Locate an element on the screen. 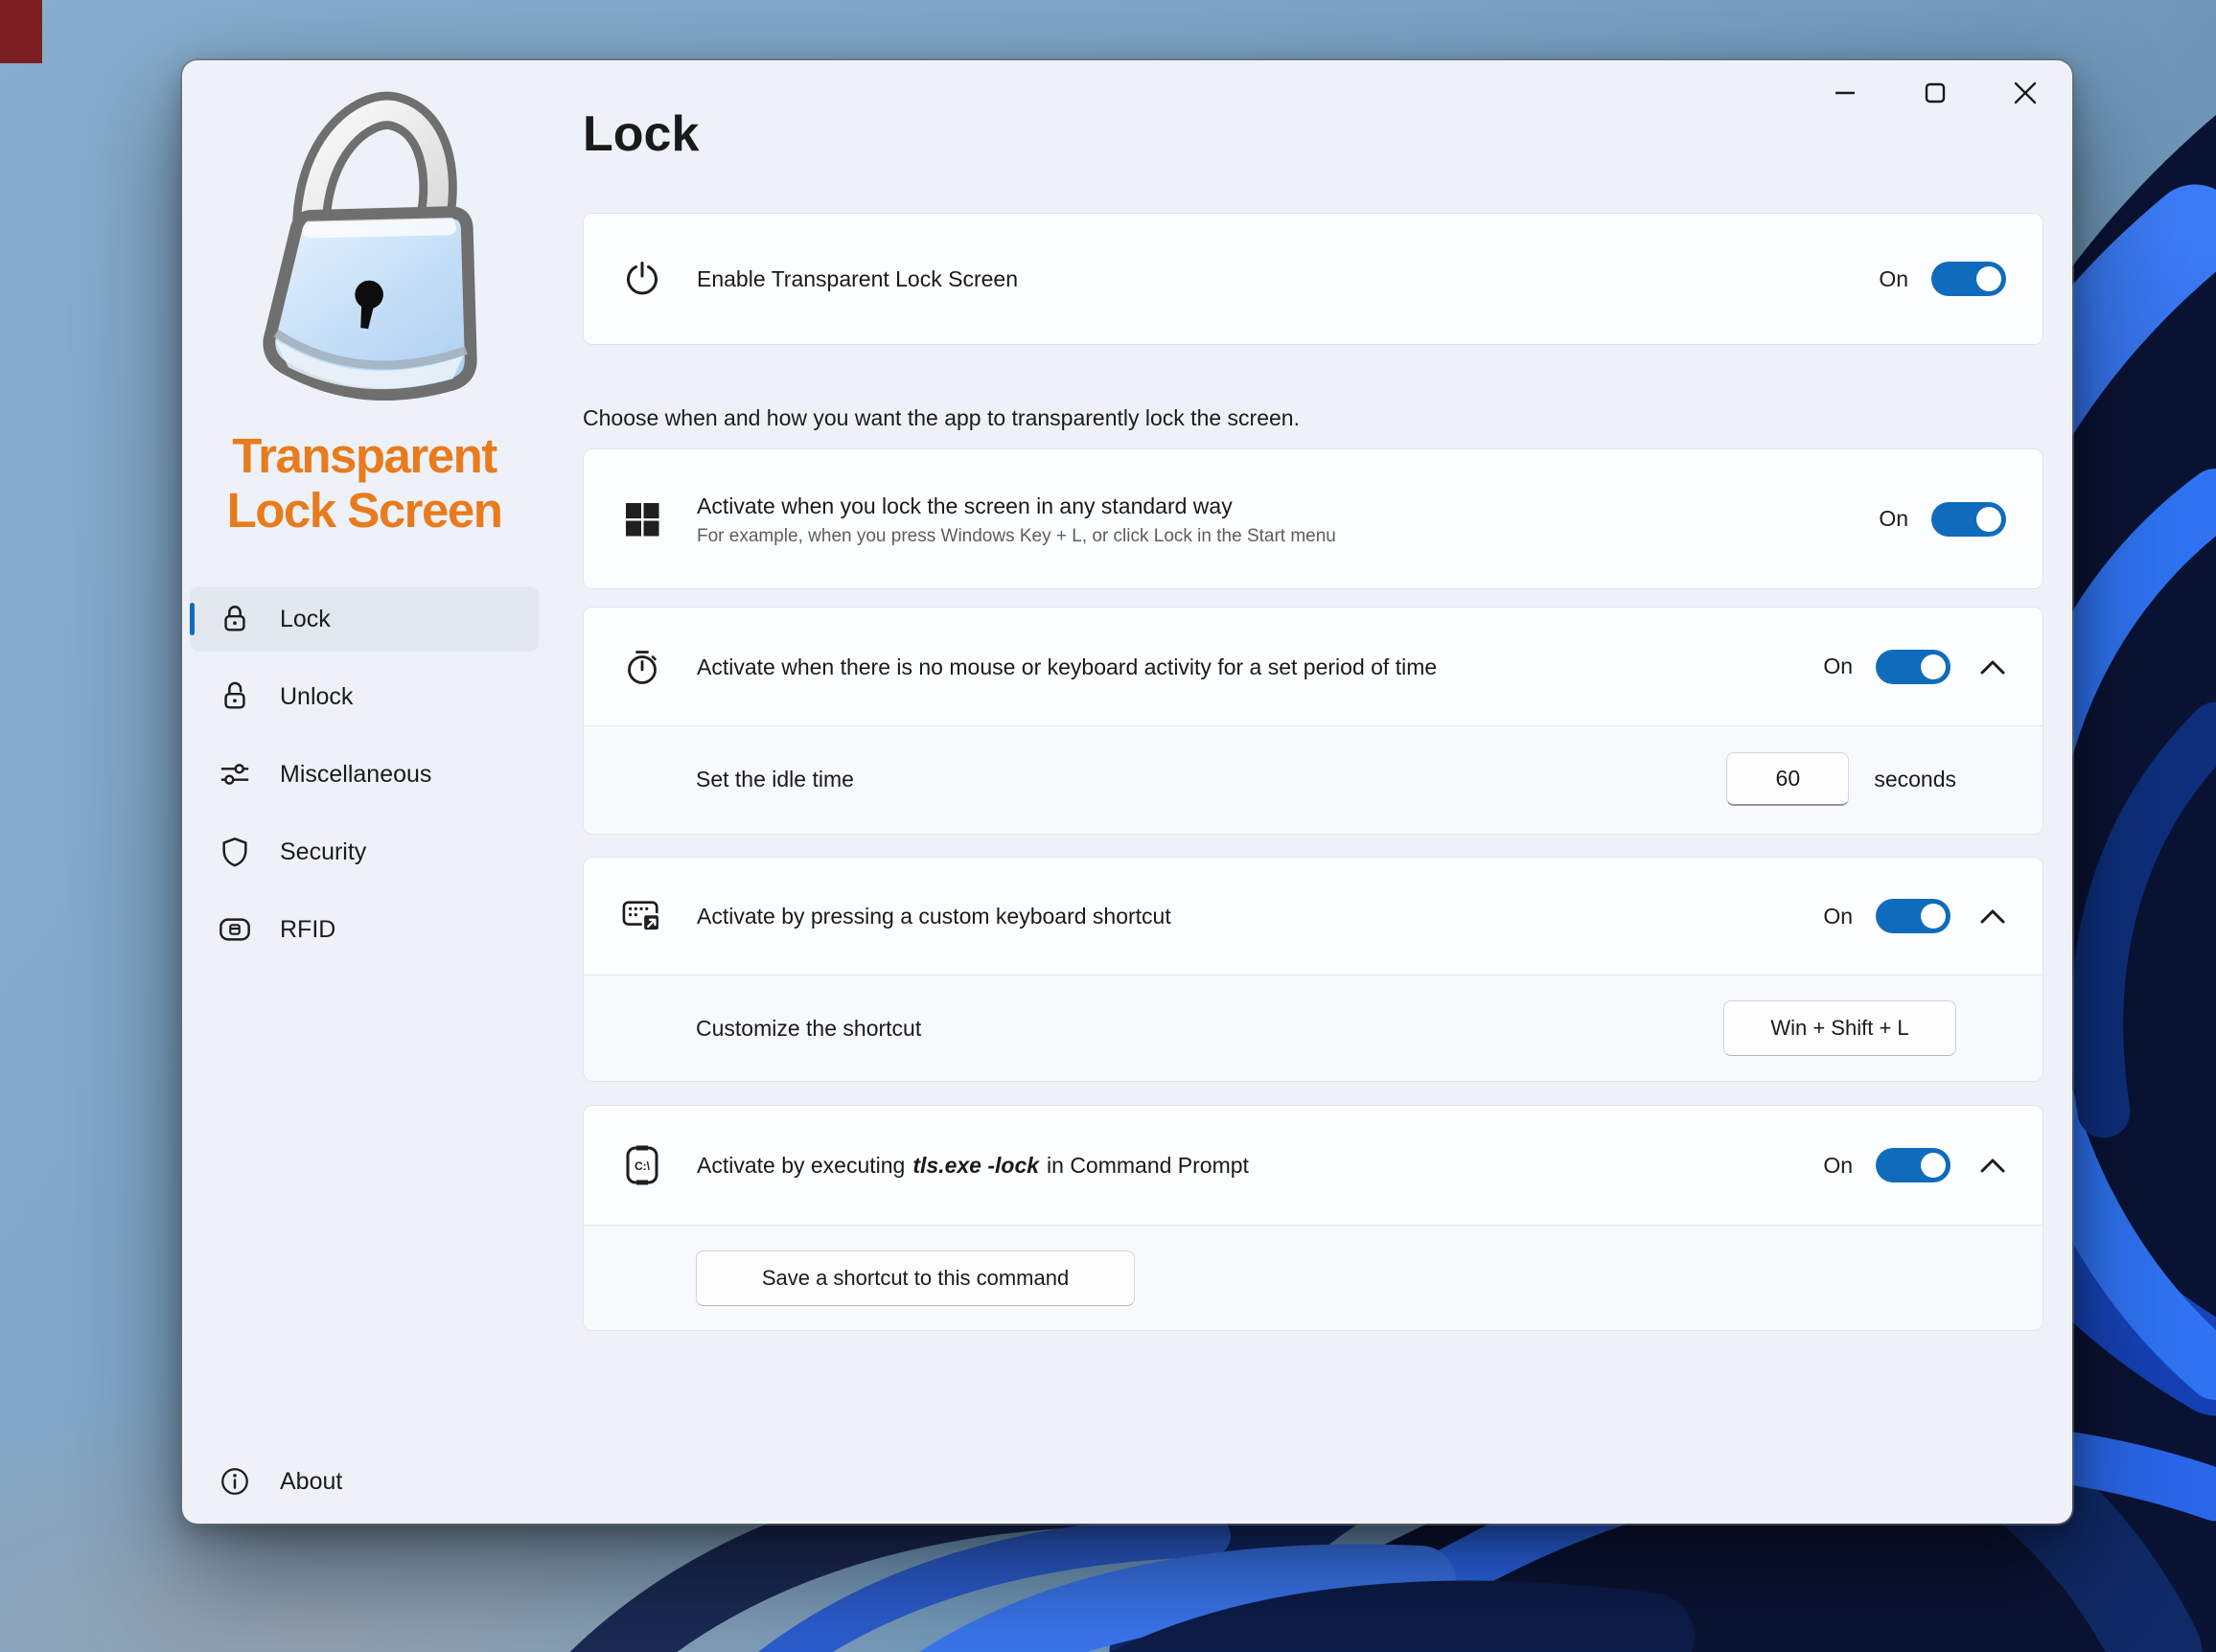 The height and width of the screenshot is (1652, 2216). sidebar-item-label: Lock is located at coordinates (305, 618).